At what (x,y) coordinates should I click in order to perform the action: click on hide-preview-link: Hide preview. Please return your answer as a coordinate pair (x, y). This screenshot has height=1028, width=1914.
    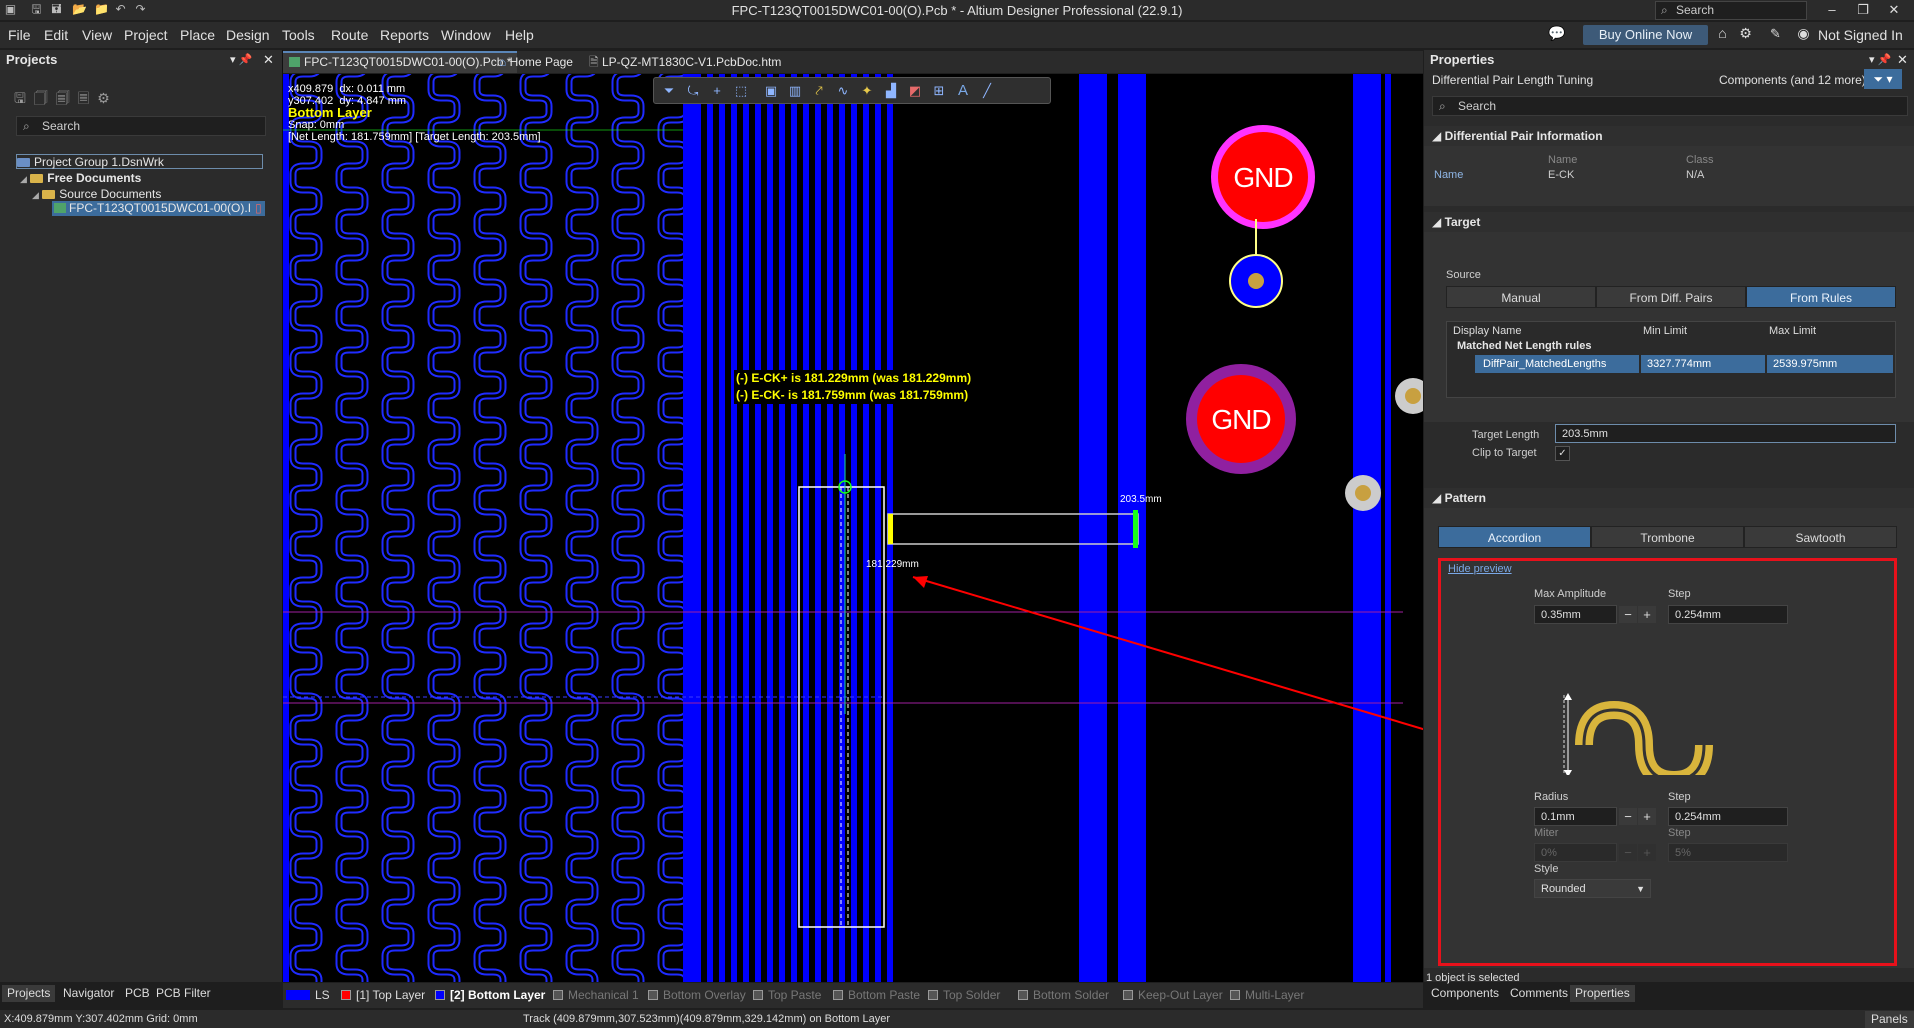
    Looking at the image, I should click on (1480, 569).